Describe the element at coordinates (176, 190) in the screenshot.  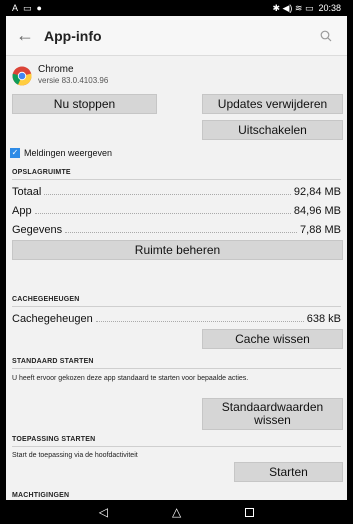
I see `storage-row-total: Totaal 92,84 MB` at that location.